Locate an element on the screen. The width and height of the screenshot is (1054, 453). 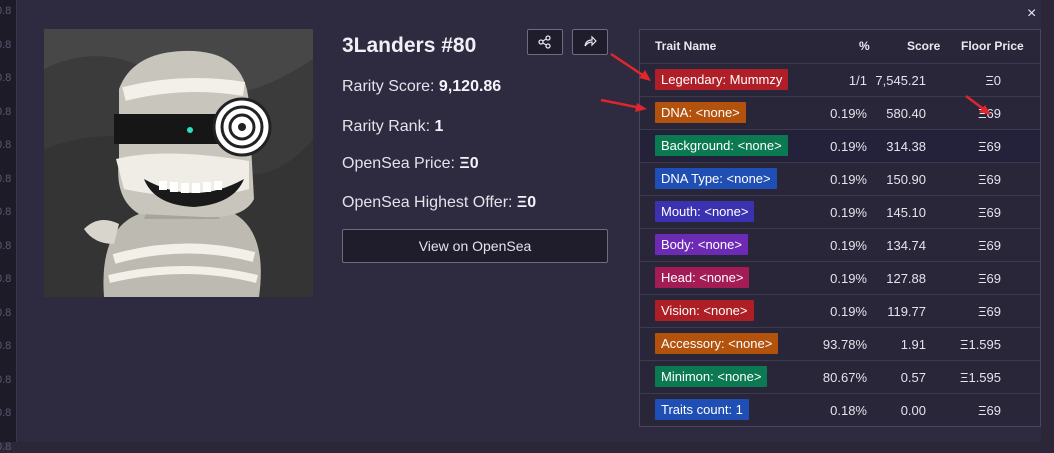
trait-row: Minimon: <none> 80.67% 0.57 Ξ1.595 is located at coordinates (840, 377).